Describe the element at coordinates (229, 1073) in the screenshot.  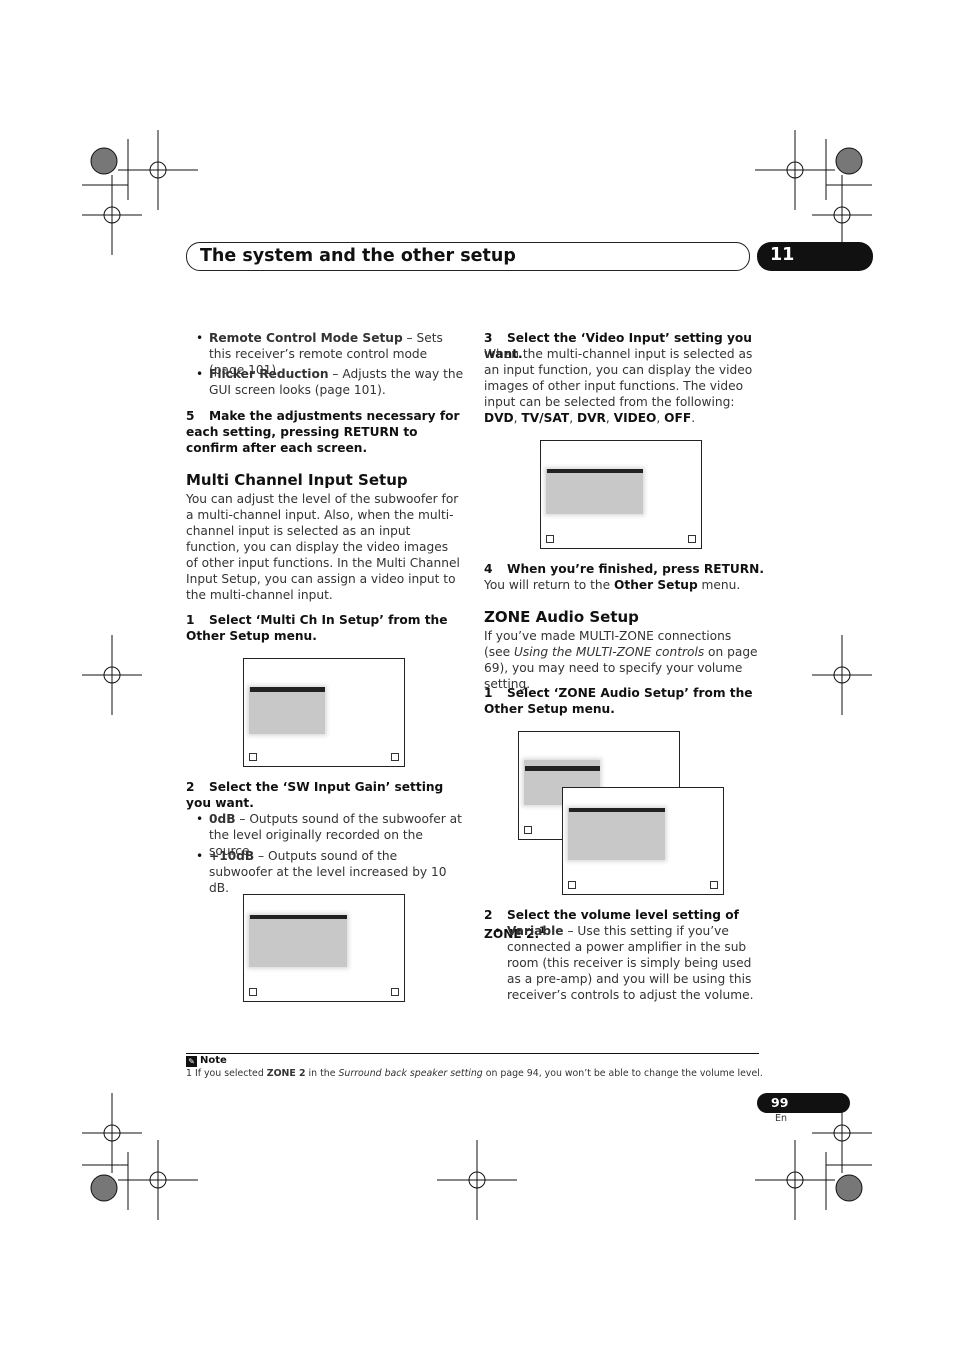
I see `footnote-text: If you selected` at that location.